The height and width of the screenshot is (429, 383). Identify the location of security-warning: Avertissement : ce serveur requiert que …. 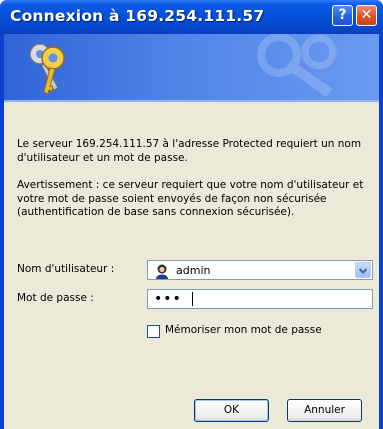
(190, 198).